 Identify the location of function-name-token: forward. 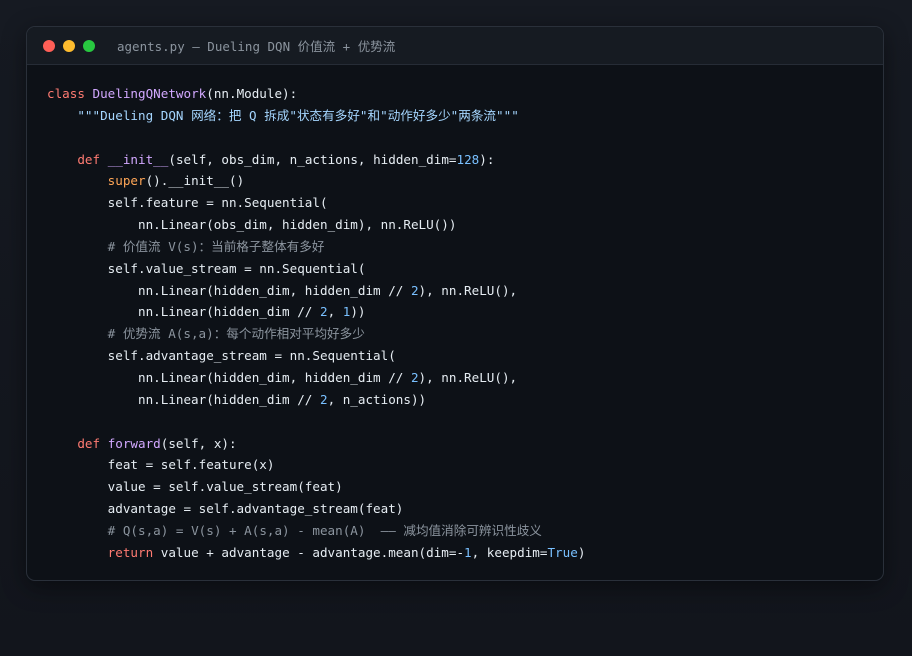
(134, 443).